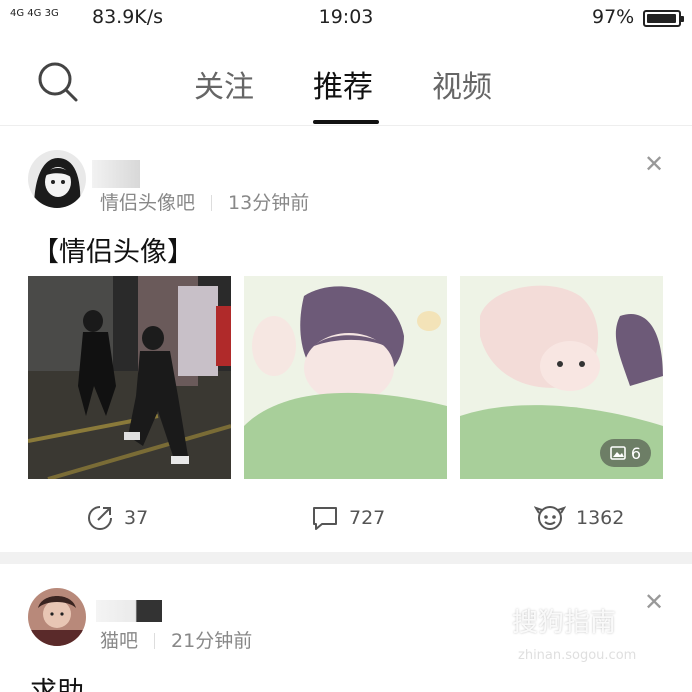 This screenshot has width=692, height=692. Describe the element at coordinates (212, 641) in the screenshot. I see `post-time: 21分钟前` at that location.